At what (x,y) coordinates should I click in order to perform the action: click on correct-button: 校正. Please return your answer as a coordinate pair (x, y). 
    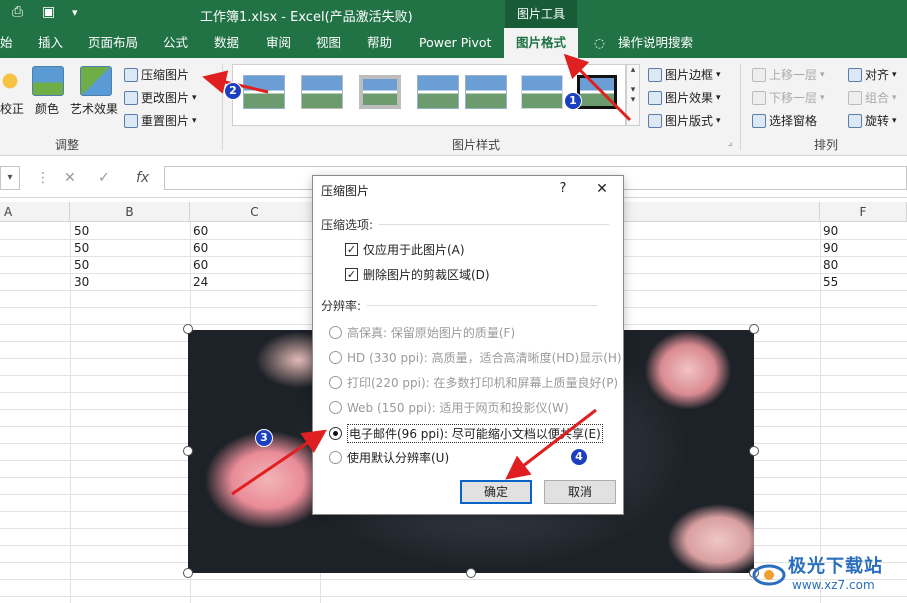
    Looking at the image, I should click on (12, 108).